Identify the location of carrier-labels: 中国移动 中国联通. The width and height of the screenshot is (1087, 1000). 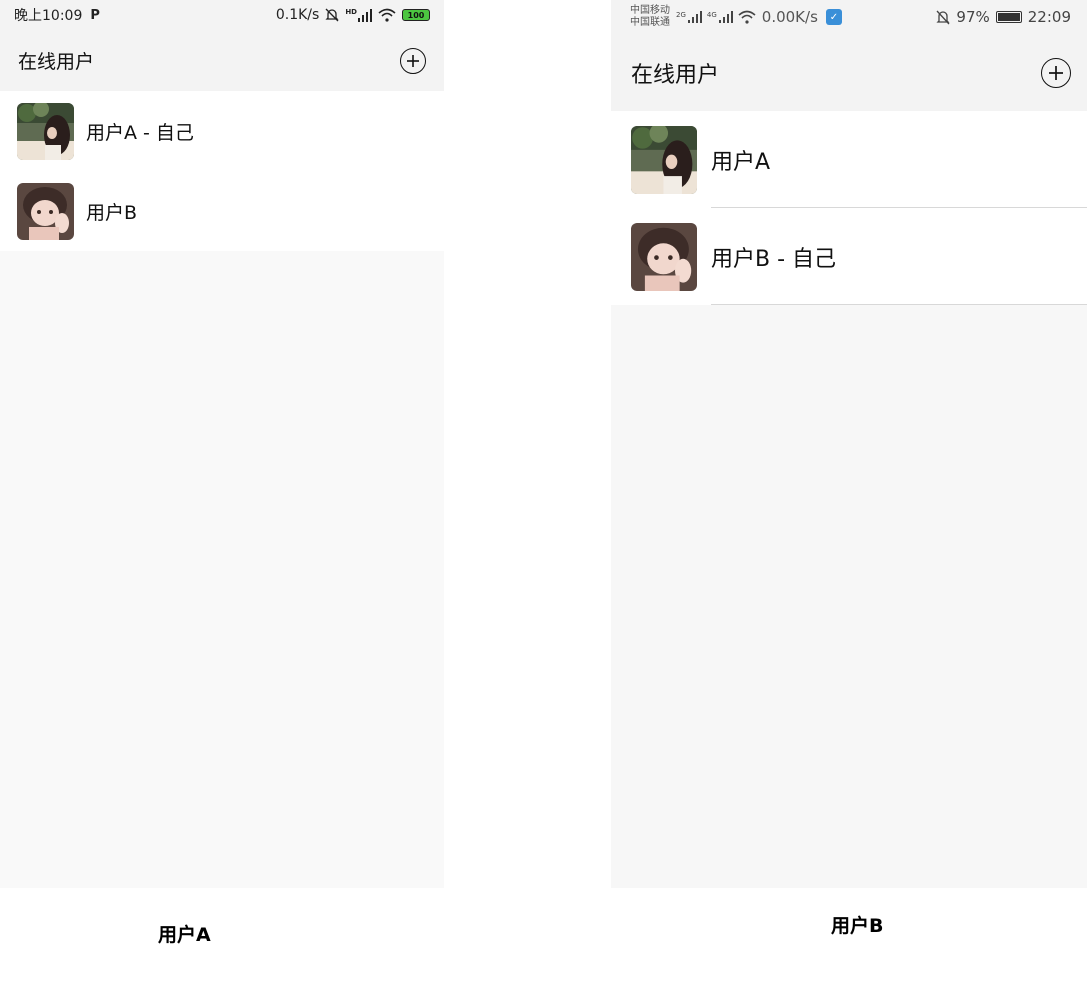
(650, 17).